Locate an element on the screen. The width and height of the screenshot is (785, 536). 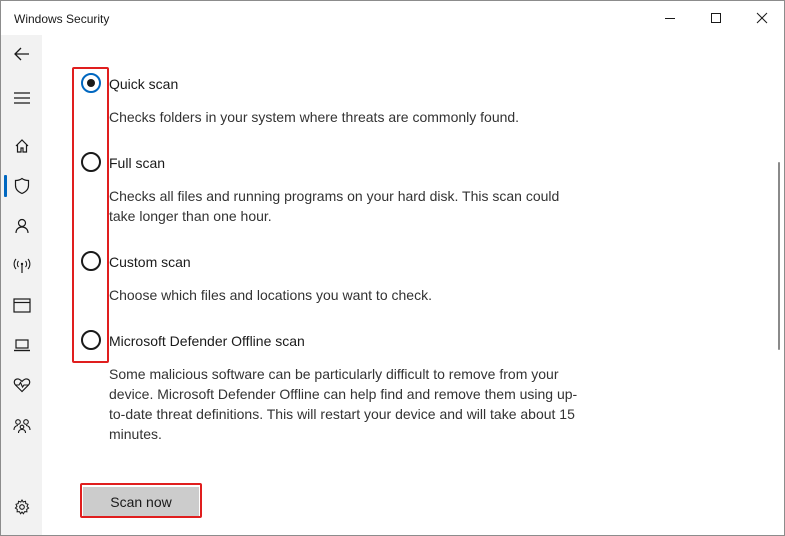
maximize-button is located at coordinates (716, 18).